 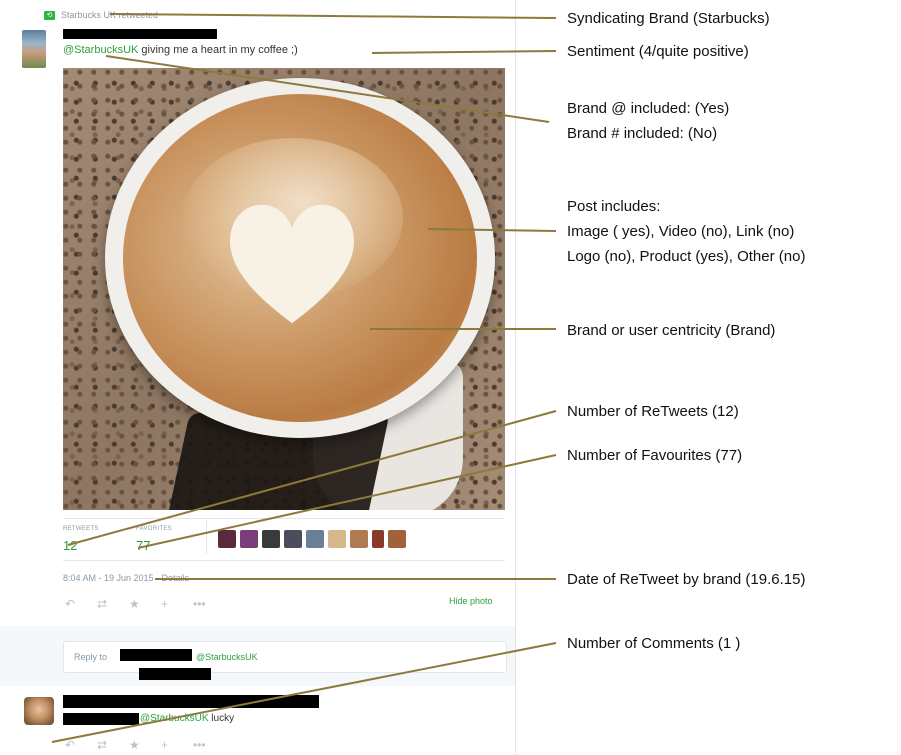 I want to click on author-avatar, so click(x=34, y=49).